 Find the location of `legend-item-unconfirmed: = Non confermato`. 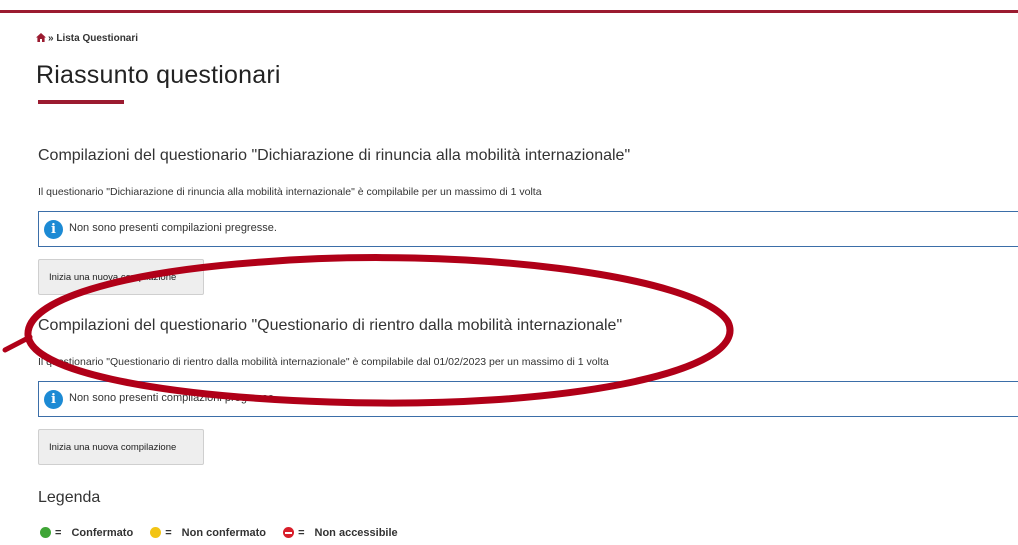

legend-item-unconfirmed: = Non confermato is located at coordinates (208, 533).